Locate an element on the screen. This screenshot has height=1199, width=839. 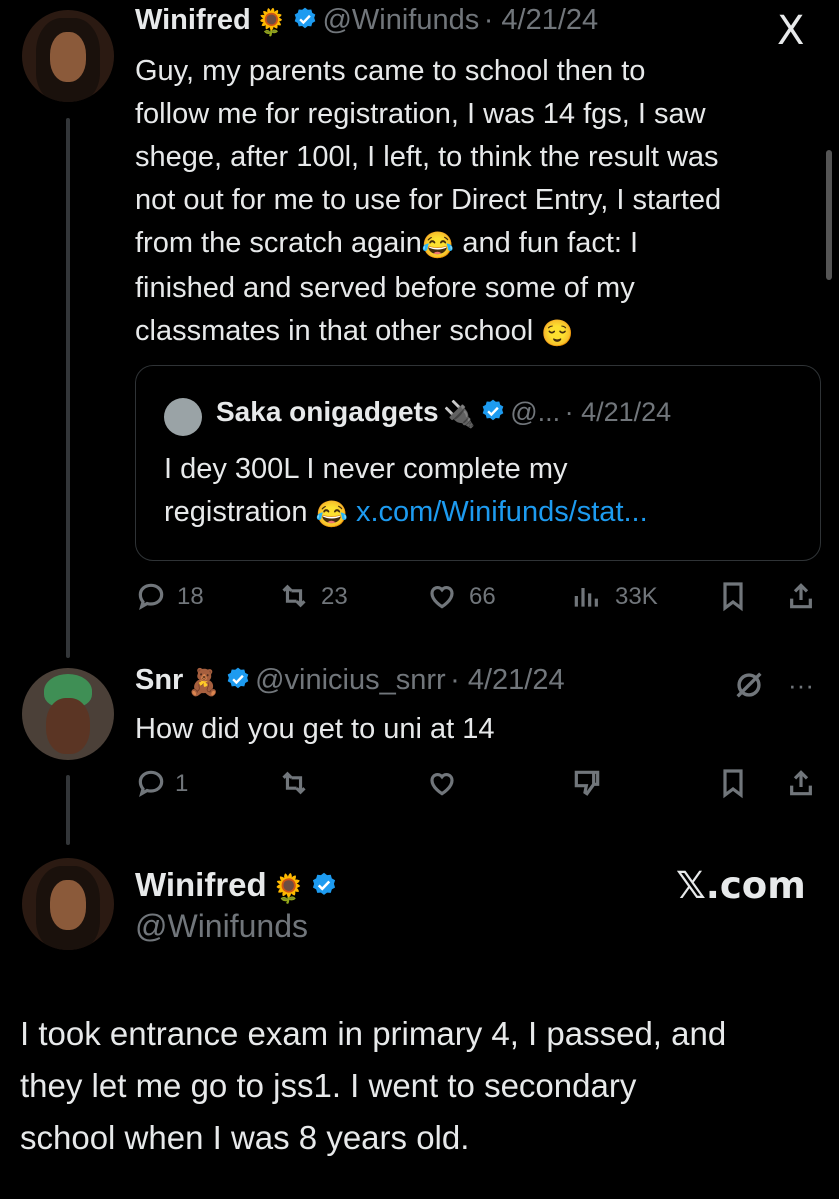
plug-emoji: 🔌 is located at coordinates (459, 414).